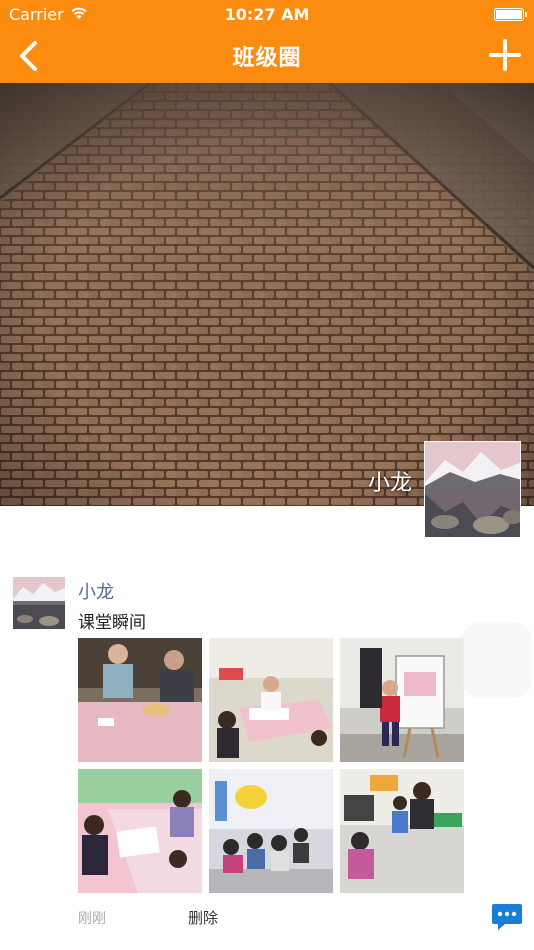  I want to click on status-bar: Carrier 10:27 AM, so click(267, 15).